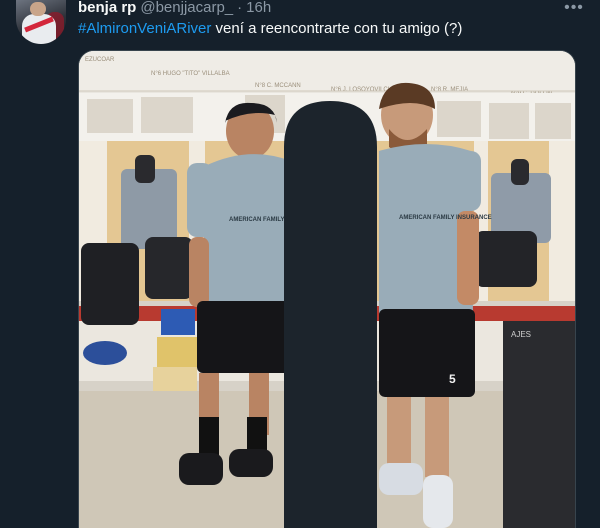 This screenshot has height=528, width=600. Describe the element at coordinates (144, 28) in the screenshot. I see `hashtag-link: #AlmironVeniARiver` at that location.